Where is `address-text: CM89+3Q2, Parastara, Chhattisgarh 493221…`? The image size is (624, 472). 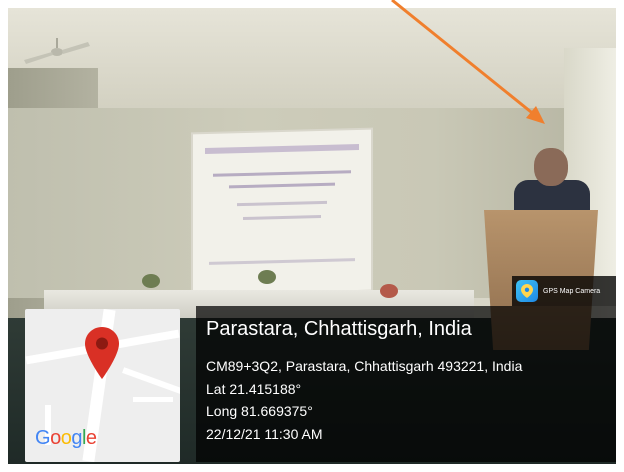 address-text: CM89+3Q2, Parastara, Chhattisgarh 493221… is located at coordinates (364, 366).